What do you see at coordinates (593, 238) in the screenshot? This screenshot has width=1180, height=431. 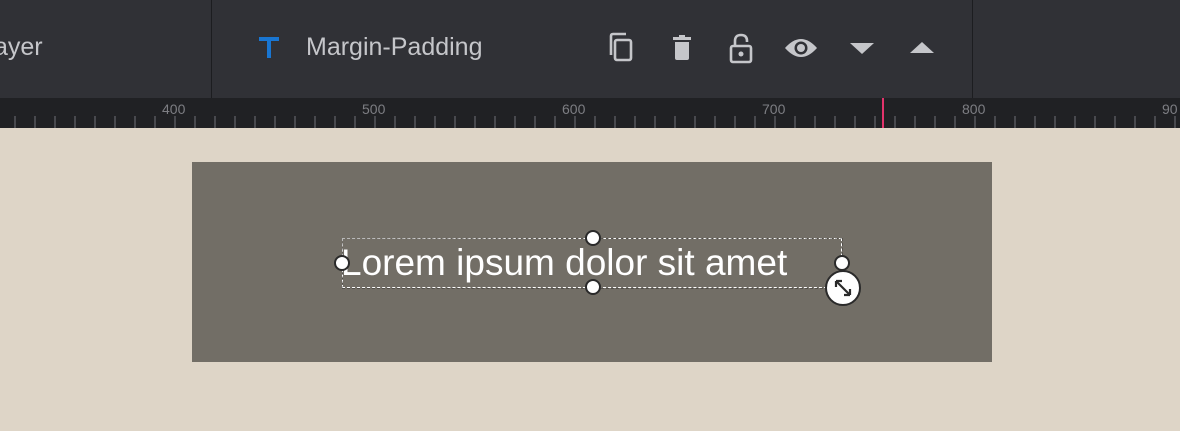 I see `resize-handle-top` at bounding box center [593, 238].